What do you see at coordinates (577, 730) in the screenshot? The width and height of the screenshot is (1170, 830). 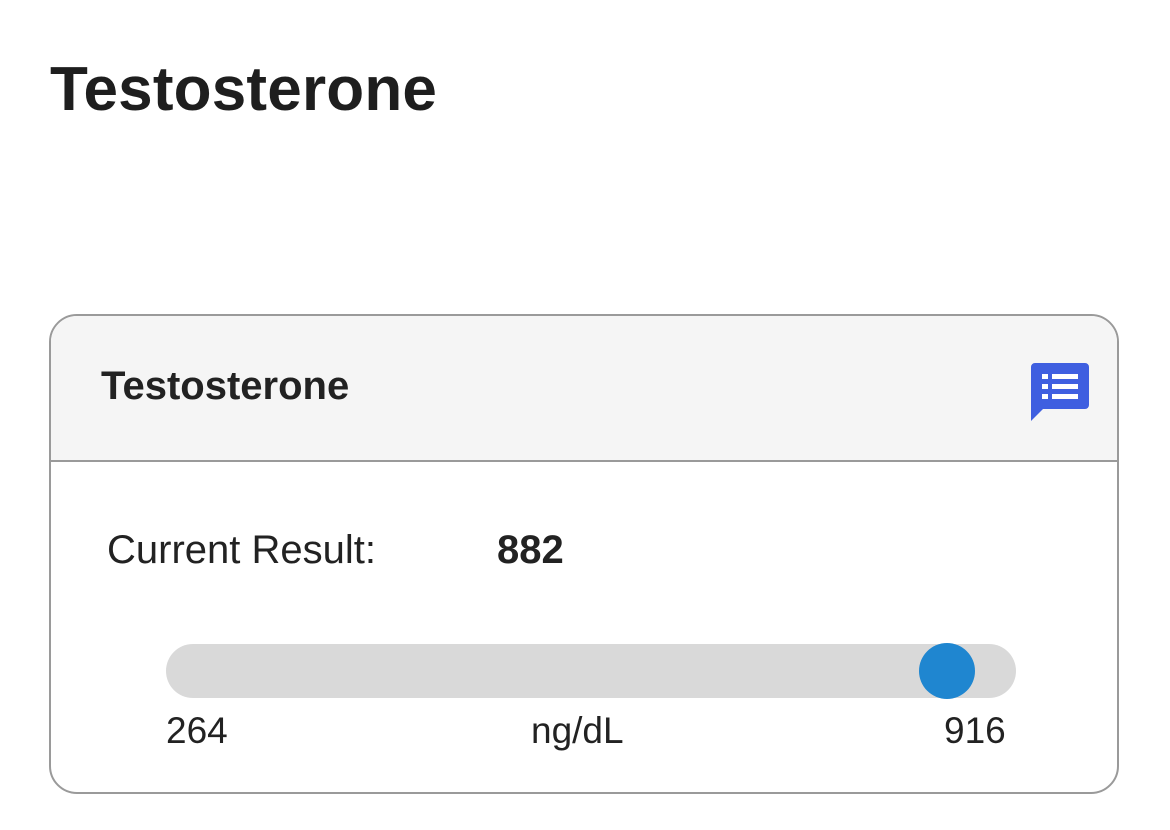 I see `range-unit-text: ng/dL` at bounding box center [577, 730].